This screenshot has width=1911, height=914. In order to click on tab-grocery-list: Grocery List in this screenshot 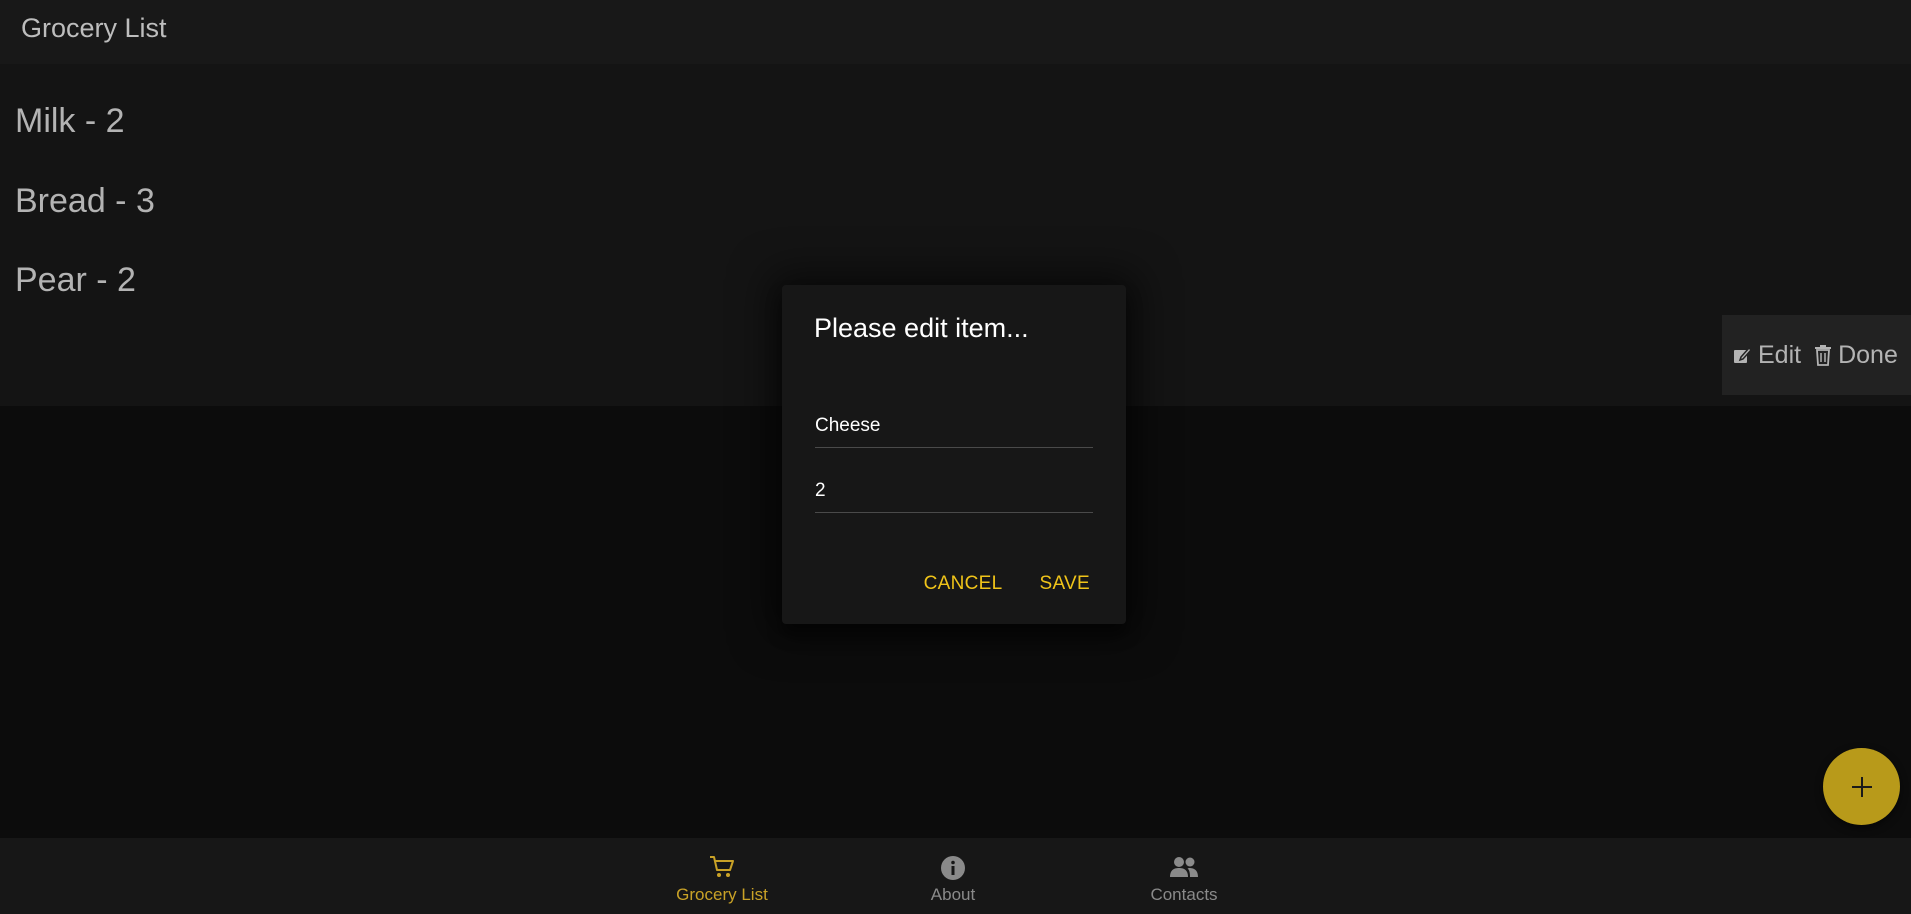, I will do `click(722, 876)`.